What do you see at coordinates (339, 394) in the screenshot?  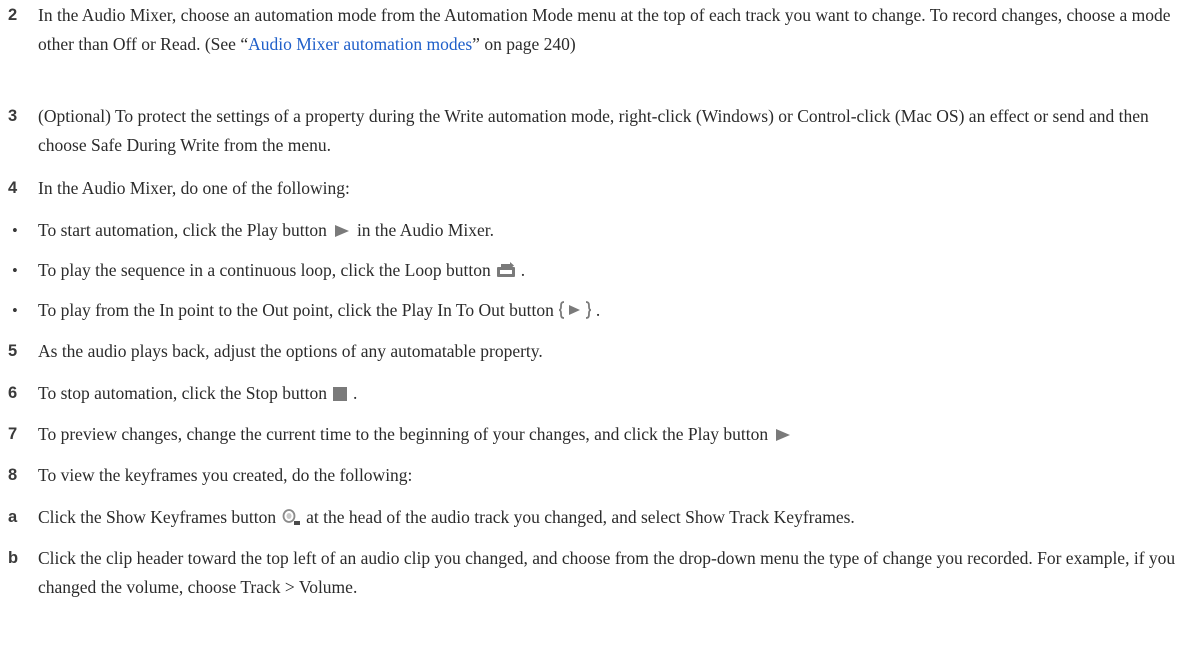 I see `stop-icon` at bounding box center [339, 394].